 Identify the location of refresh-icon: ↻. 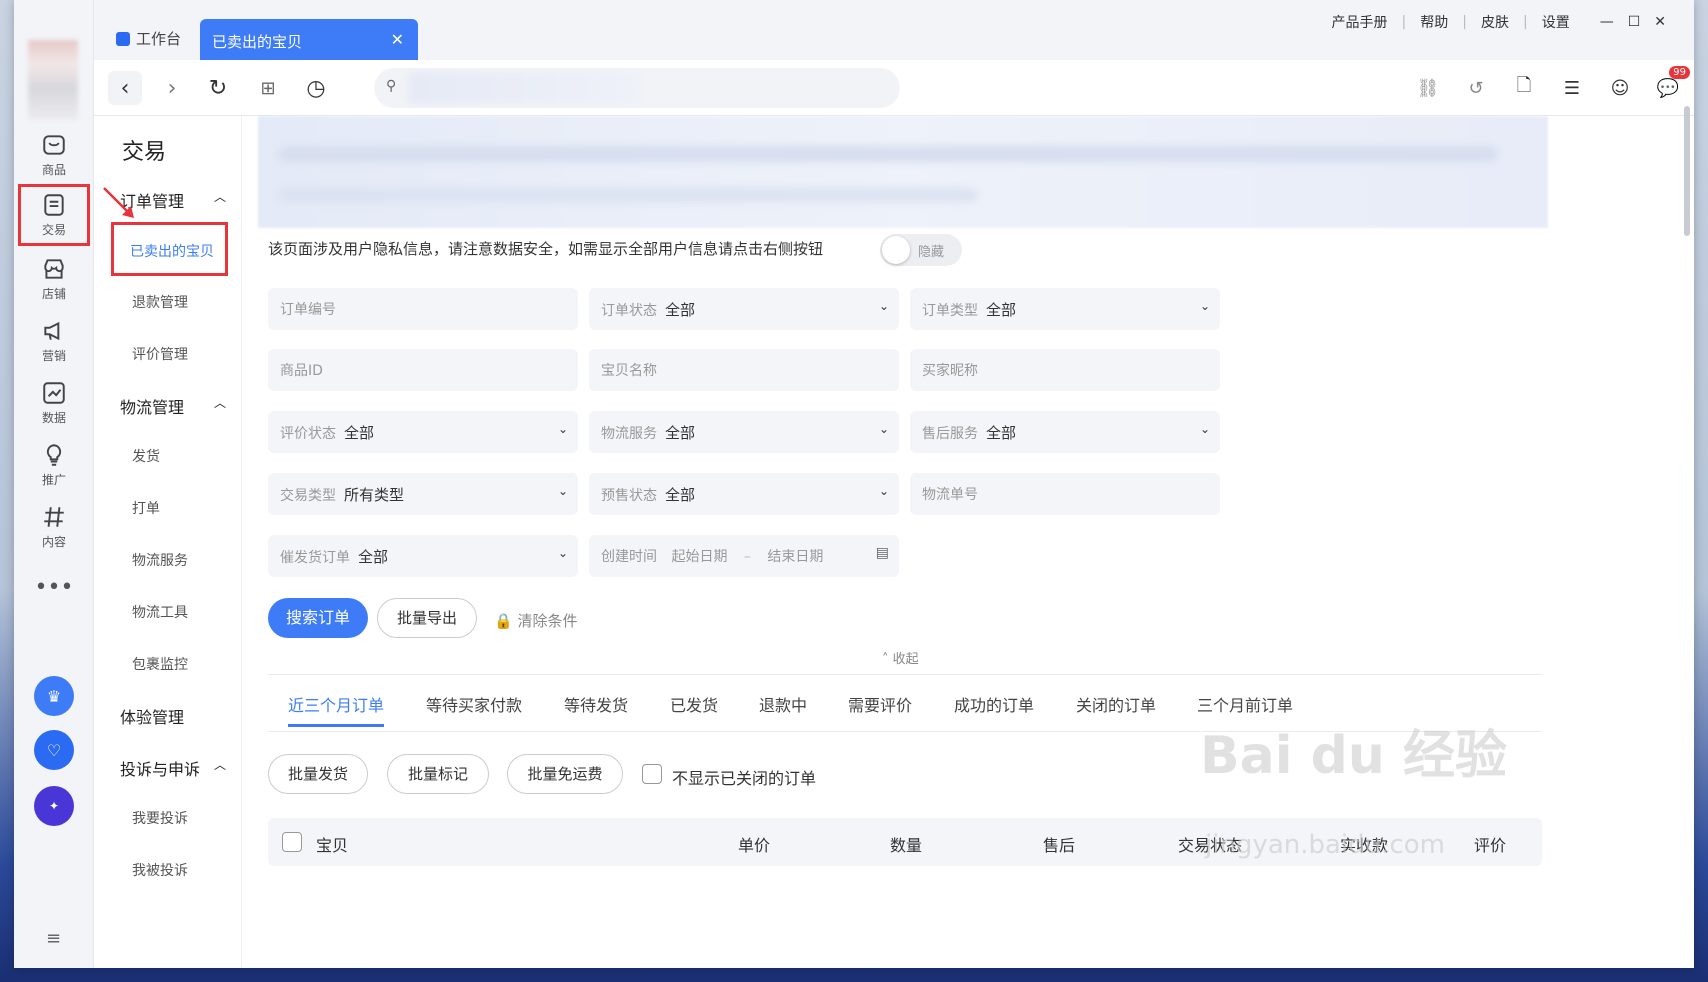
(218, 88).